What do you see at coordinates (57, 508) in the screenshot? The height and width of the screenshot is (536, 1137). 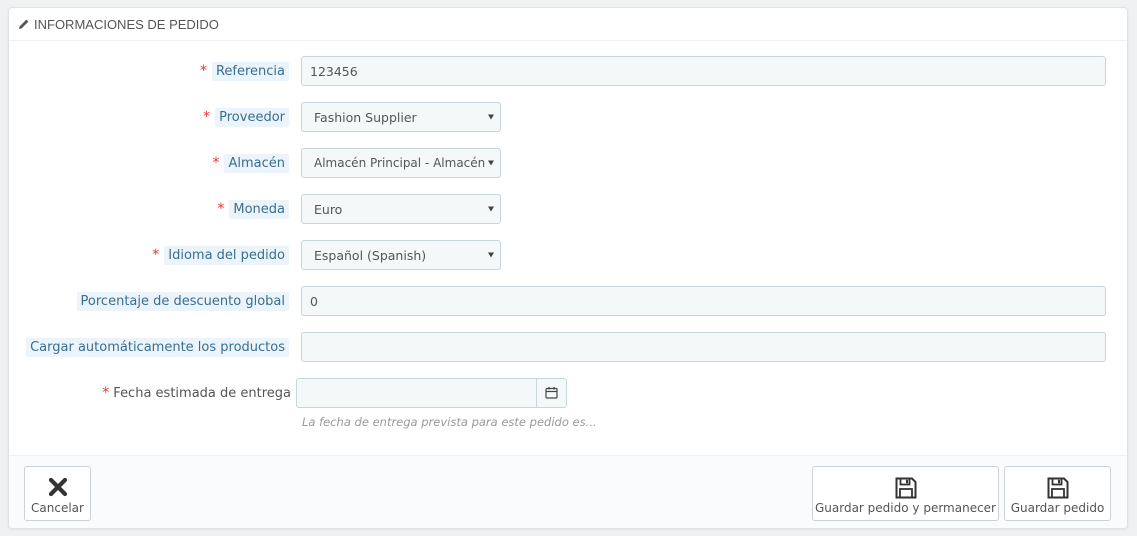 I see `cancel-label: Cancelar` at bounding box center [57, 508].